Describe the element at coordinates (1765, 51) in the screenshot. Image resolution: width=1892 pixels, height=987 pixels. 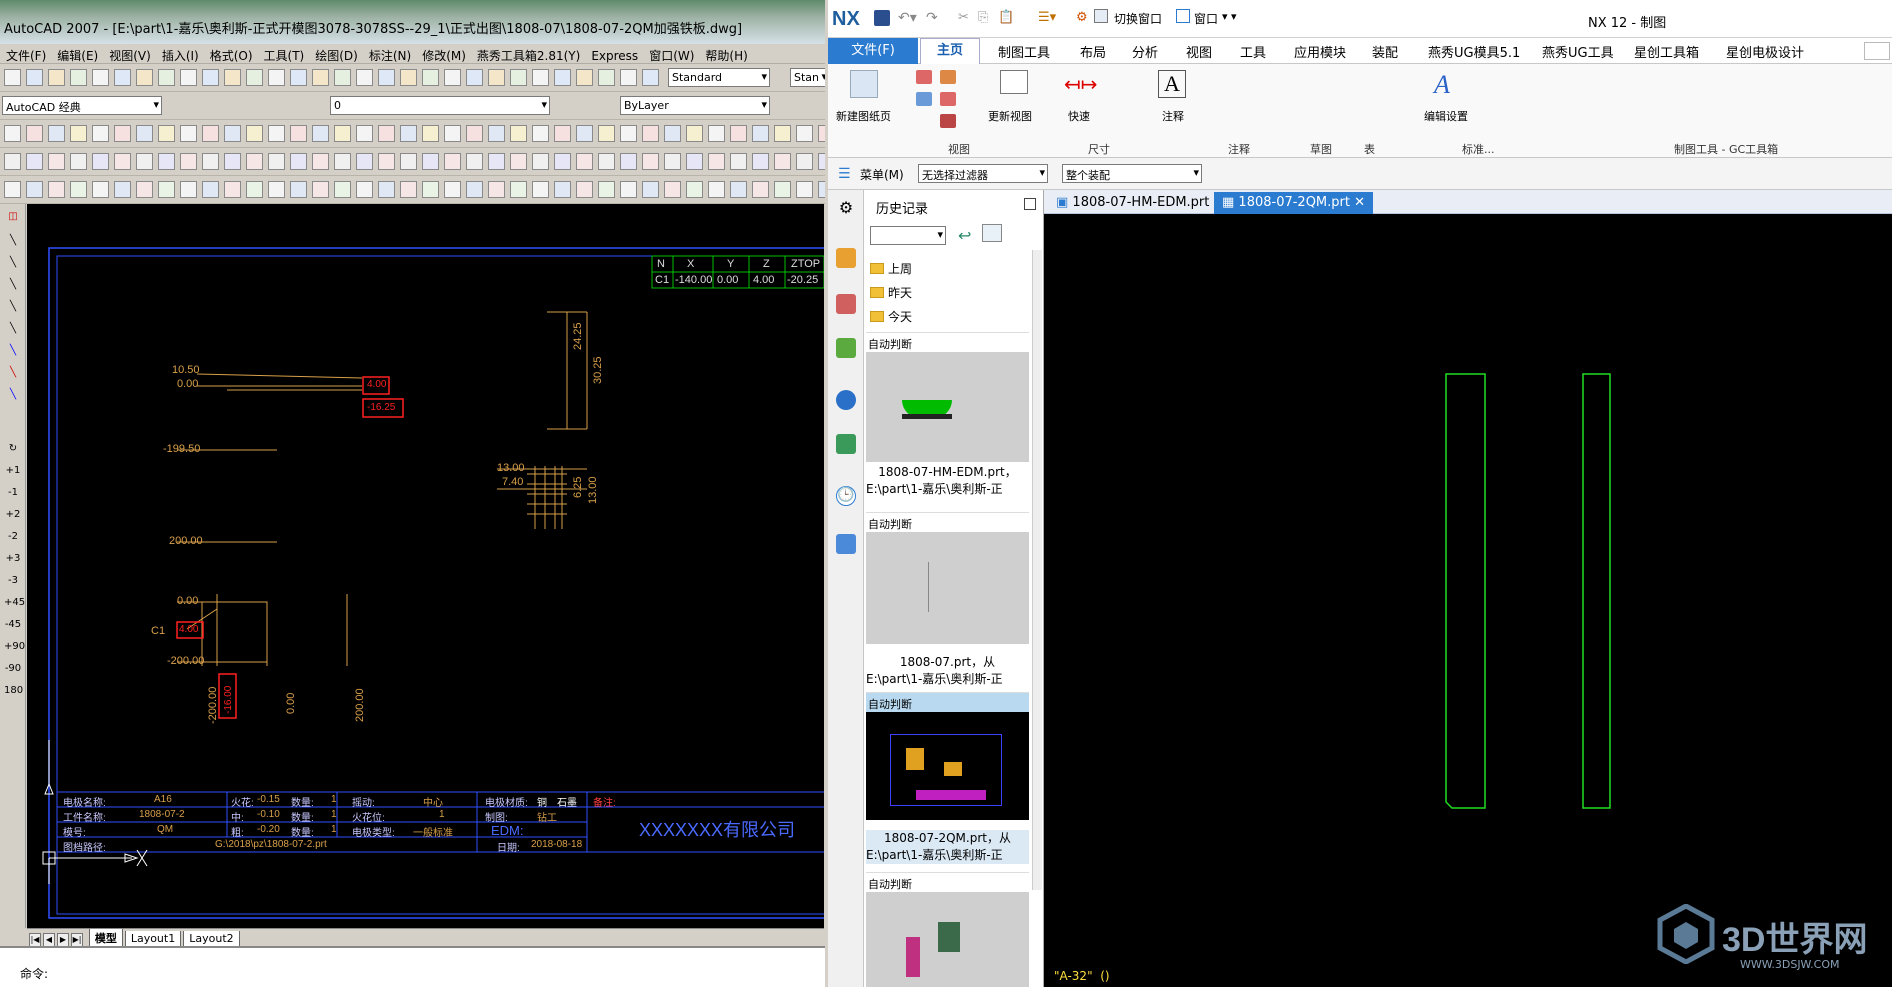
I see `tab-xingchuang-electrode: 星创电极设计` at that location.